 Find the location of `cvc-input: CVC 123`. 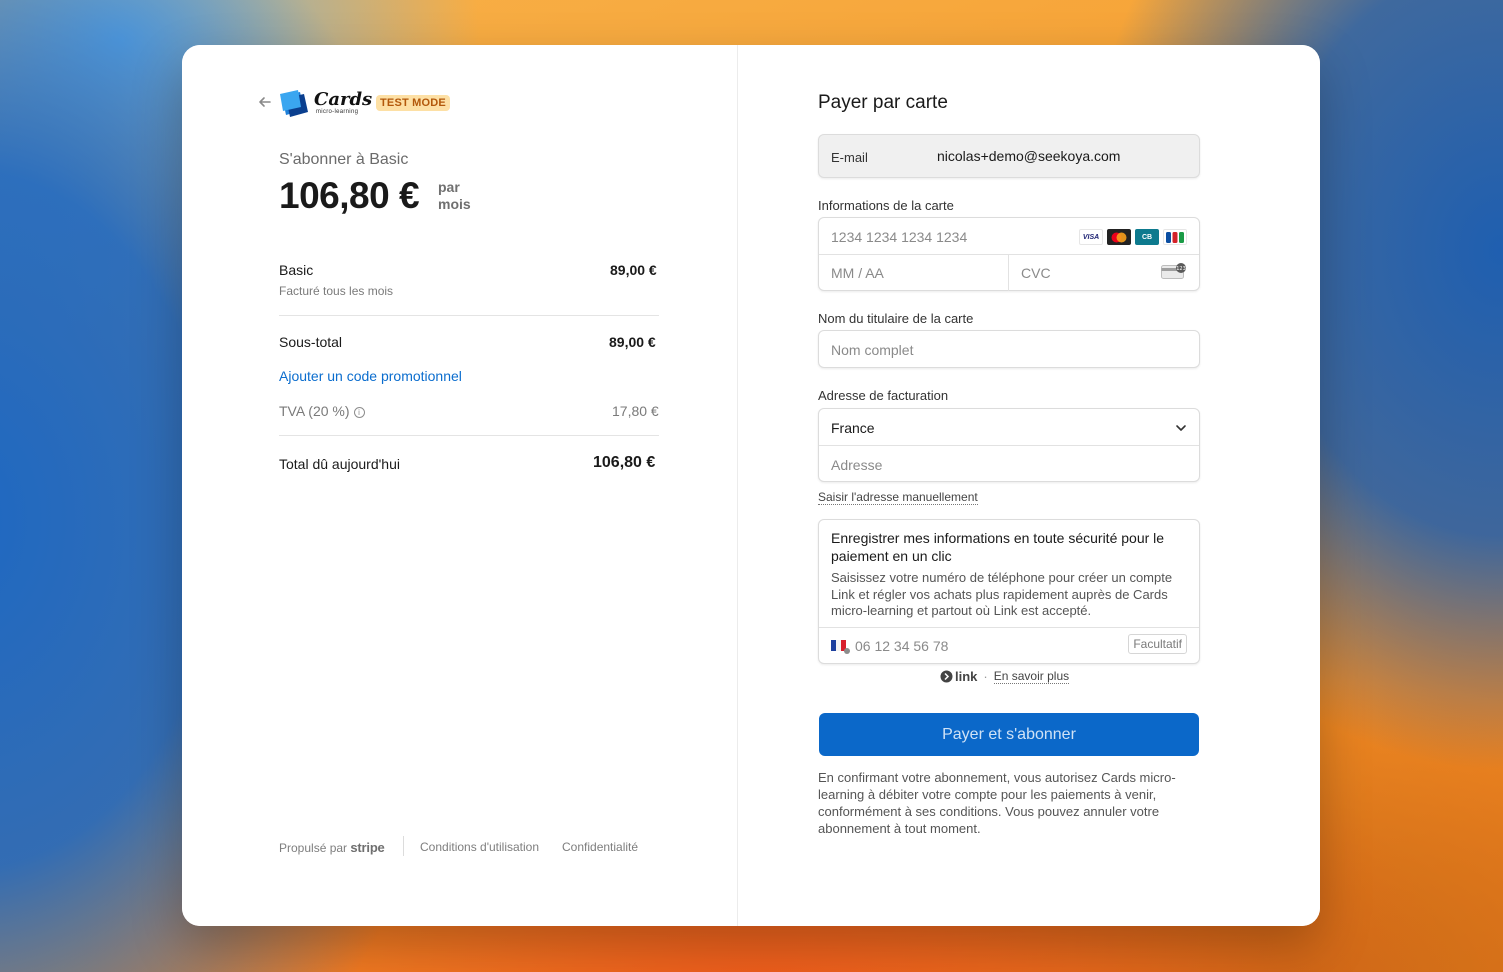

cvc-input: CVC 123 is located at coordinates (1104, 273).